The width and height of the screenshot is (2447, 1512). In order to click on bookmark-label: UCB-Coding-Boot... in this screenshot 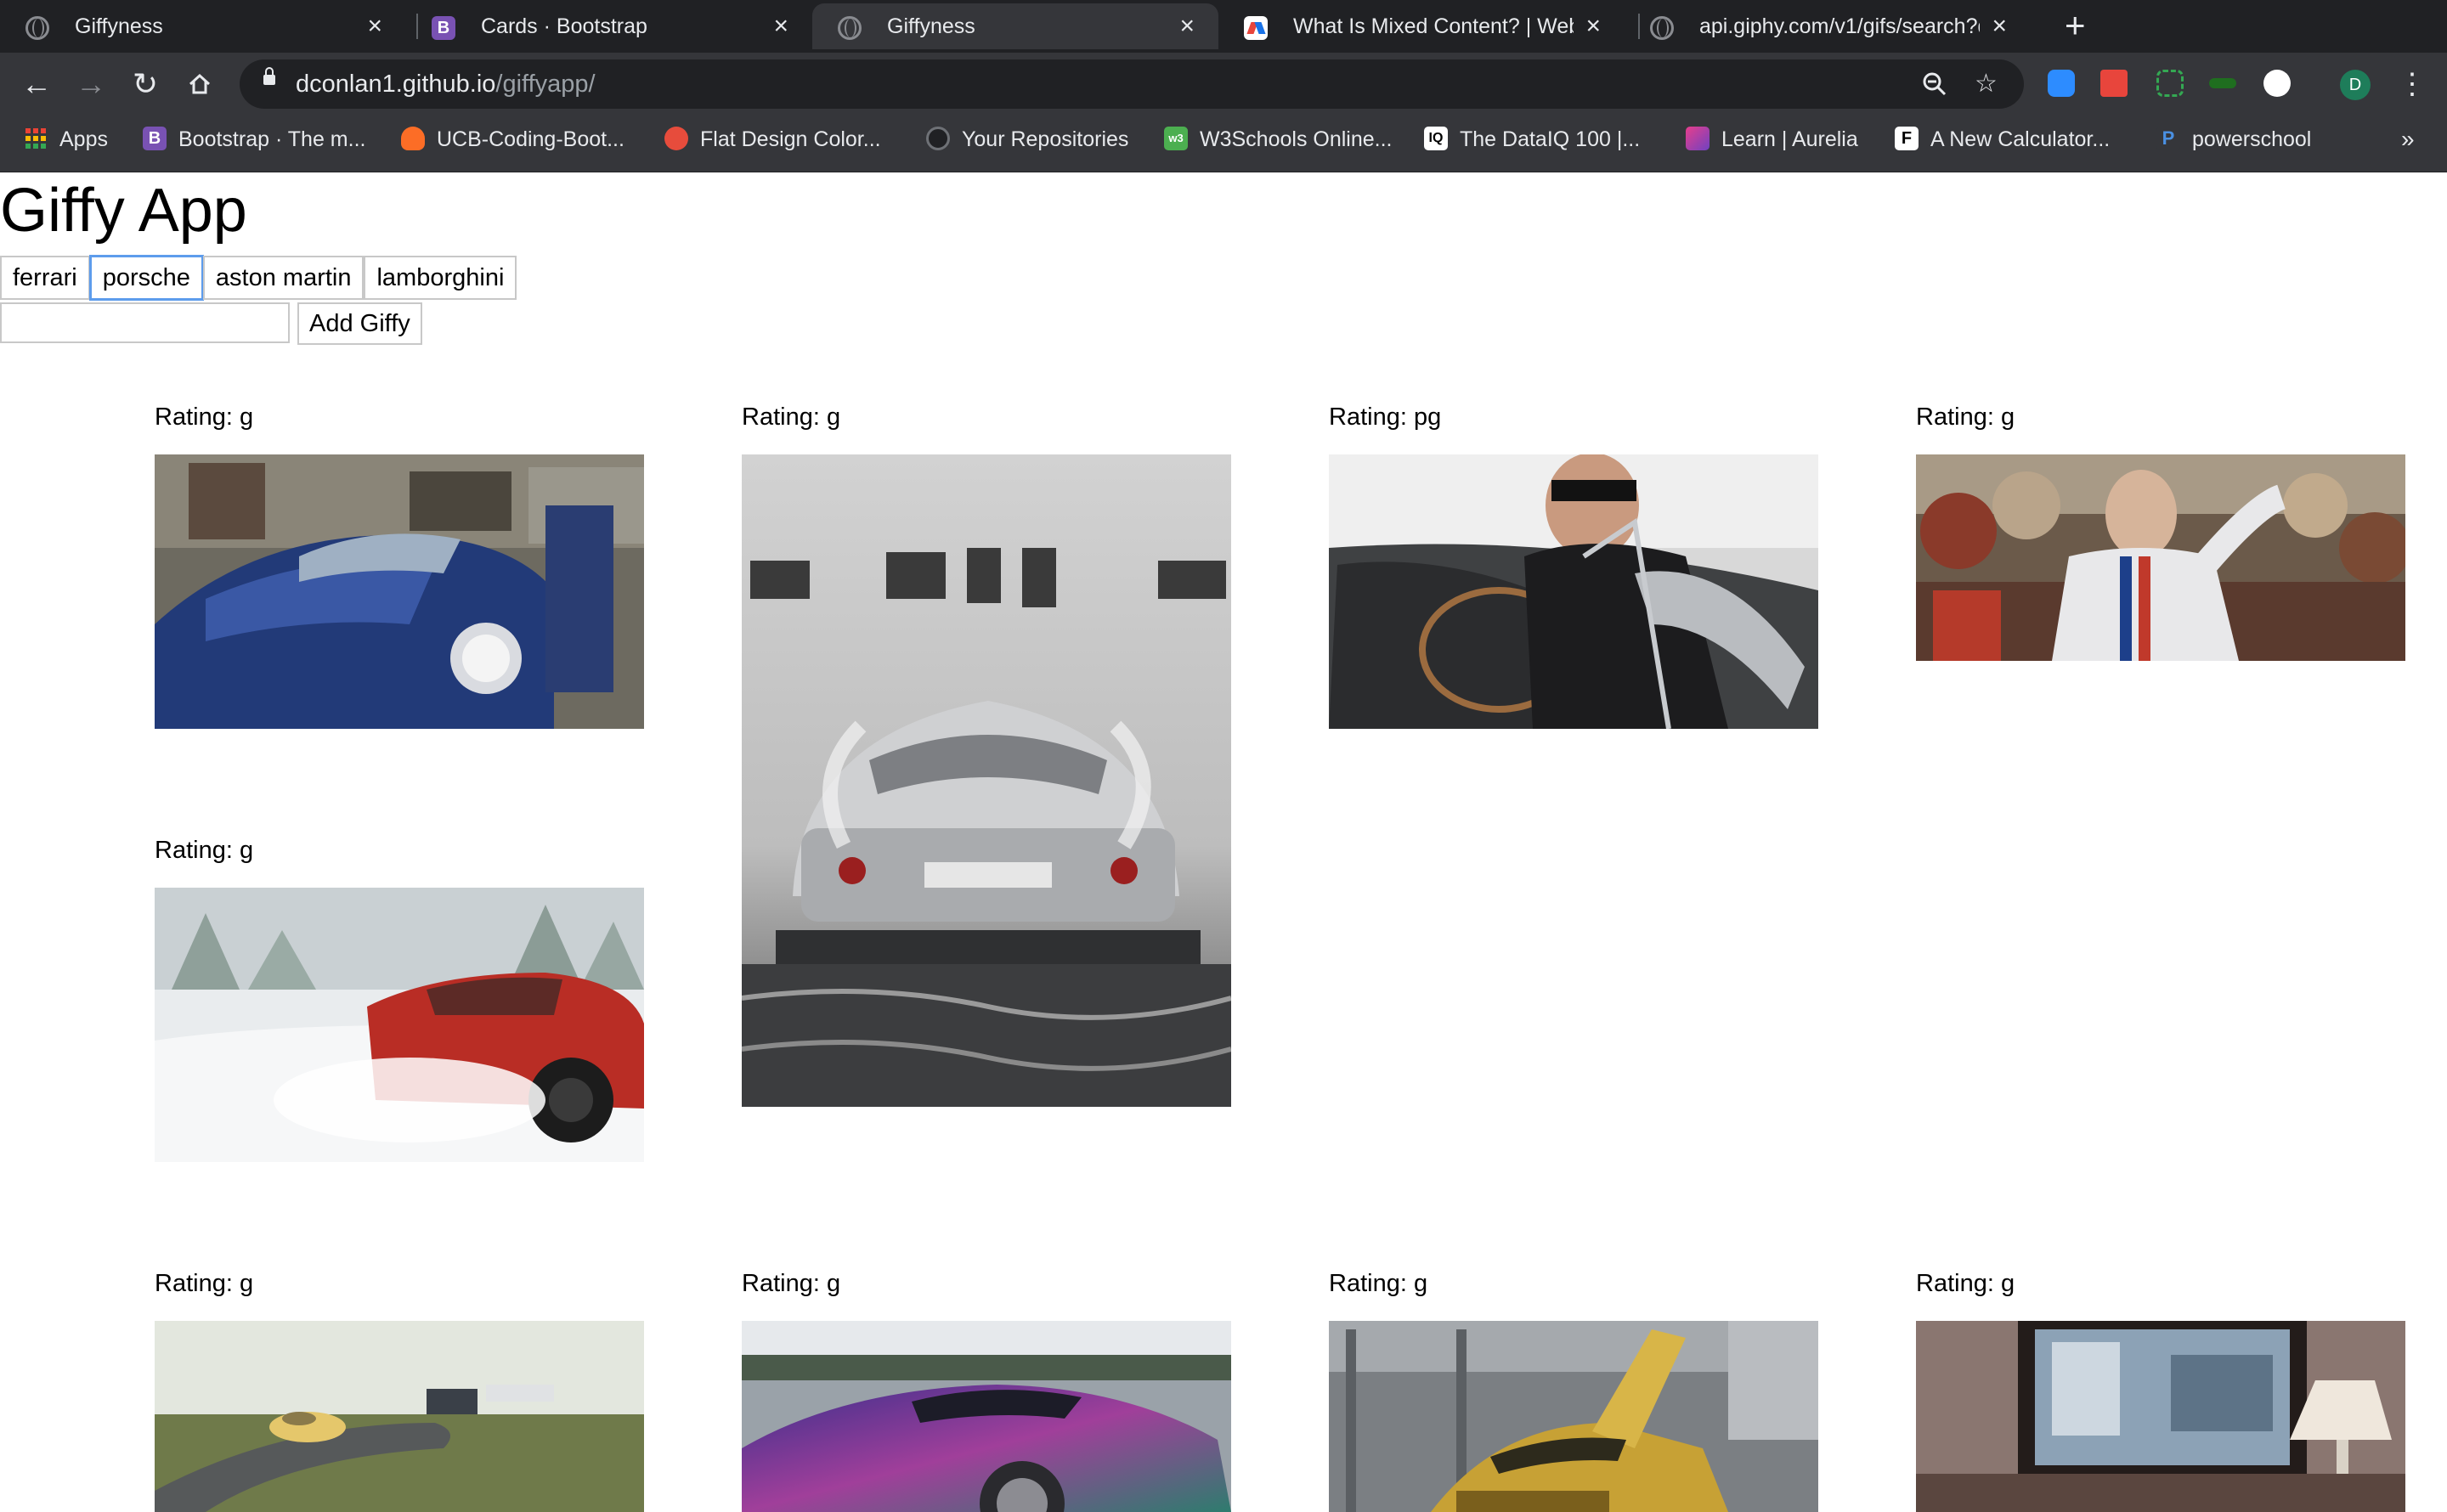, I will do `click(530, 139)`.